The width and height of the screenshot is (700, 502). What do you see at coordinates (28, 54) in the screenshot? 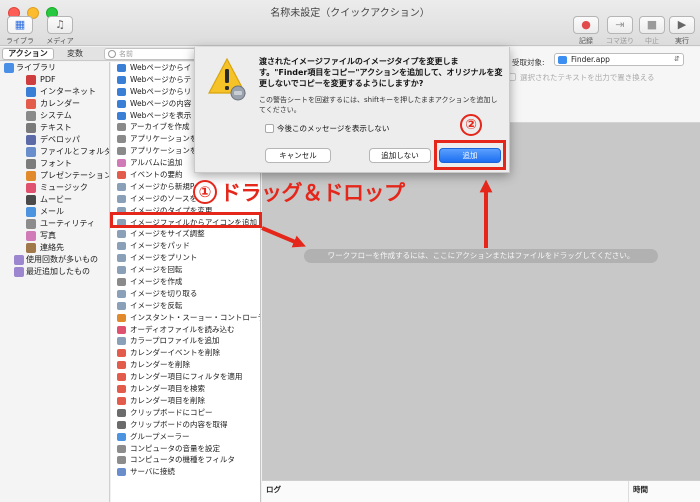
I see `tab-actions: アクション` at bounding box center [28, 54].